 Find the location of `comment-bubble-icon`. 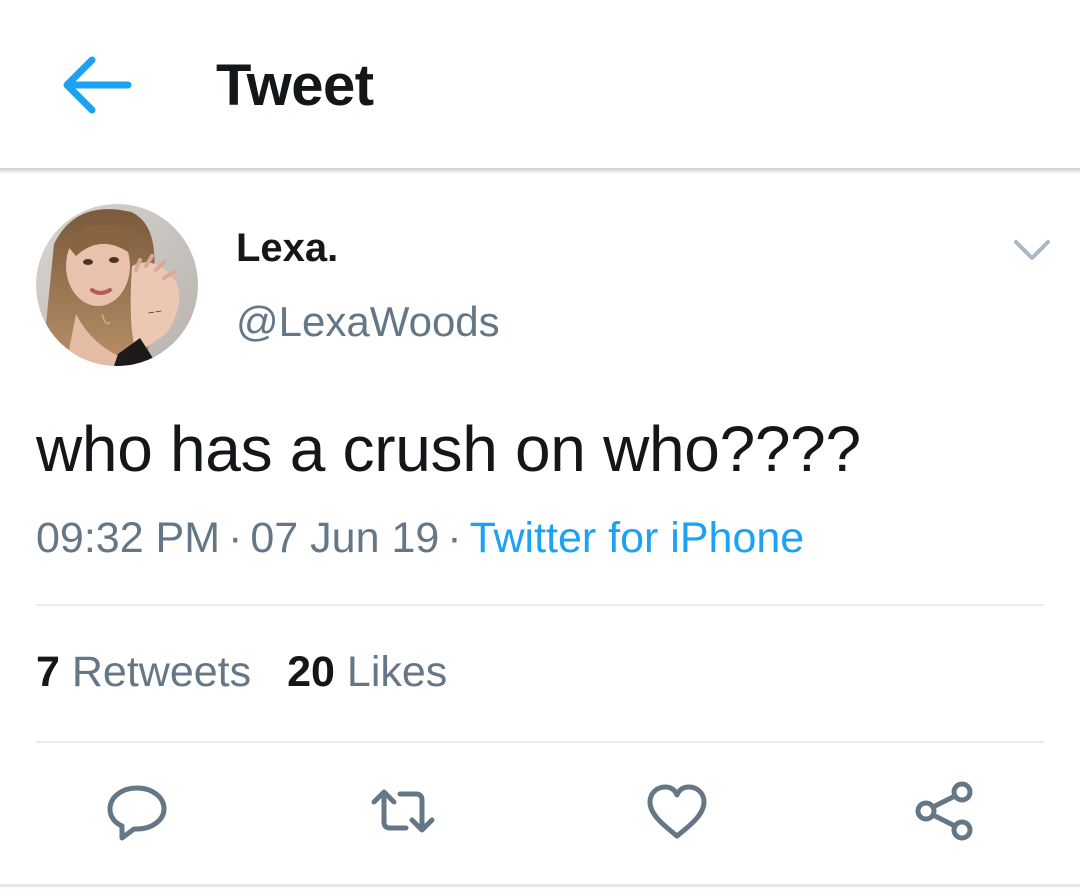

comment-bubble-icon is located at coordinates (137, 813).